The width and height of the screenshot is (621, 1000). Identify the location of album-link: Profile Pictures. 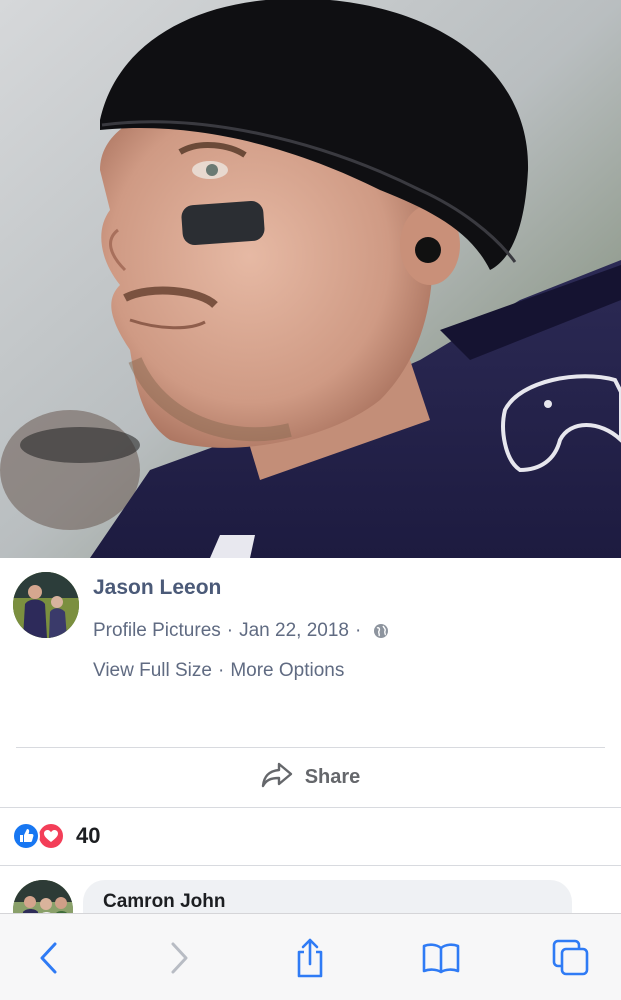
(157, 631).